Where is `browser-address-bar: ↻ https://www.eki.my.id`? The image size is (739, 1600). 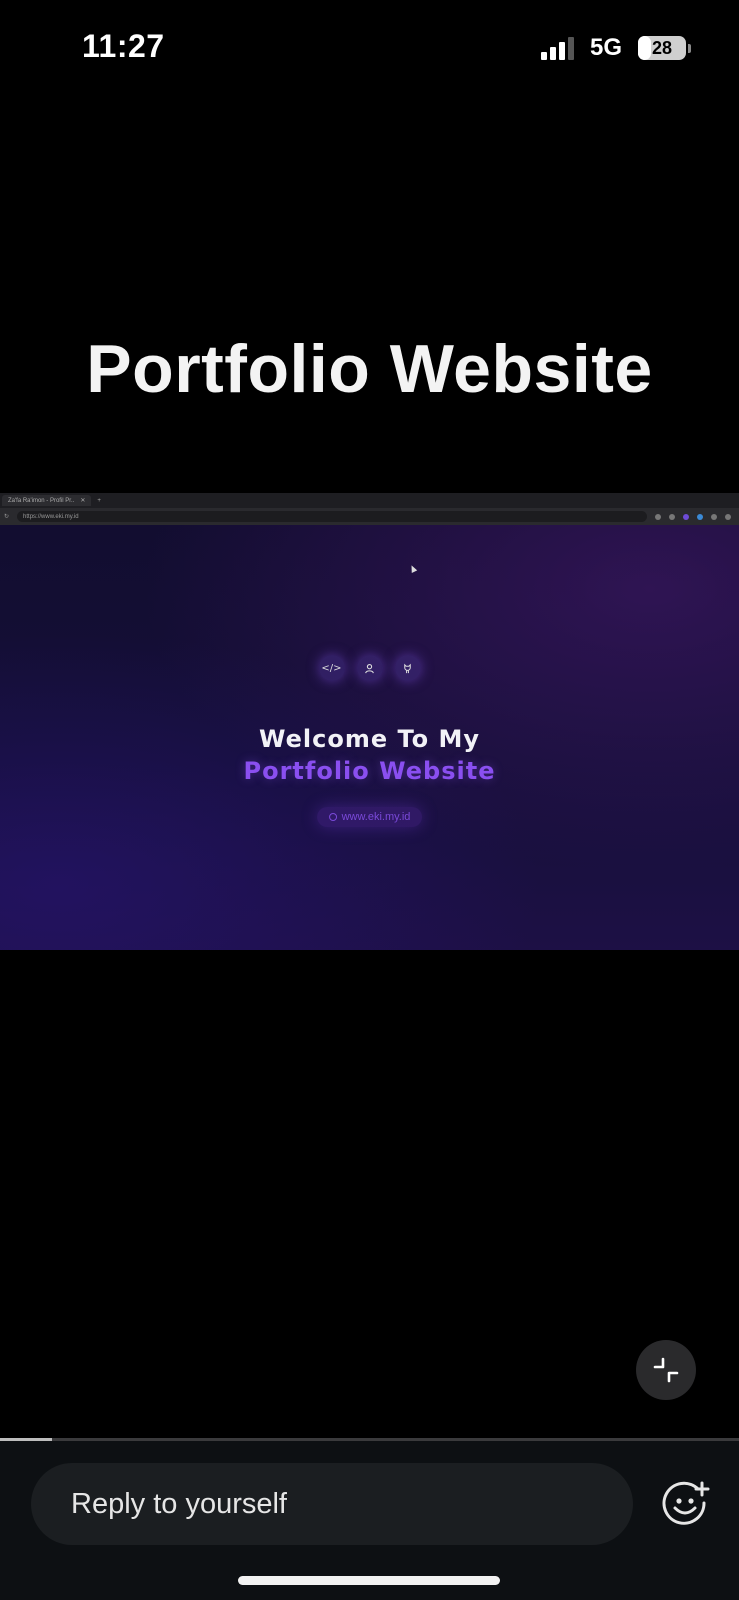 browser-address-bar: ↻ https://www.eki.my.id is located at coordinates (369, 516).